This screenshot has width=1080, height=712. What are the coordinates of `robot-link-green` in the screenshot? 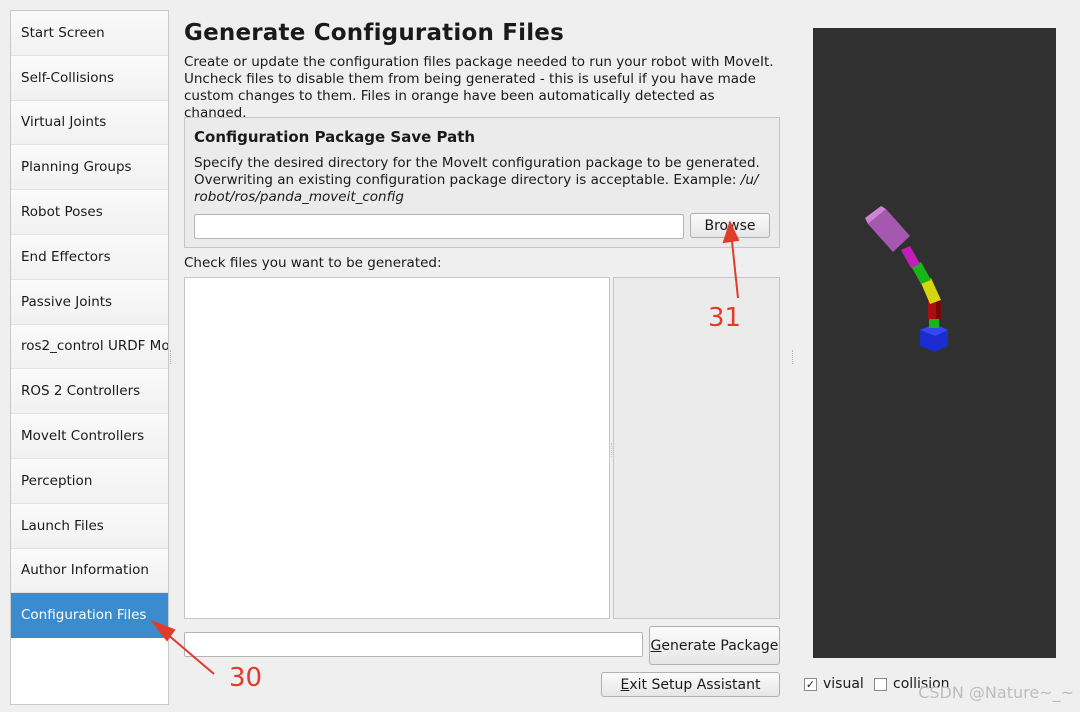 It's located at (934, 323).